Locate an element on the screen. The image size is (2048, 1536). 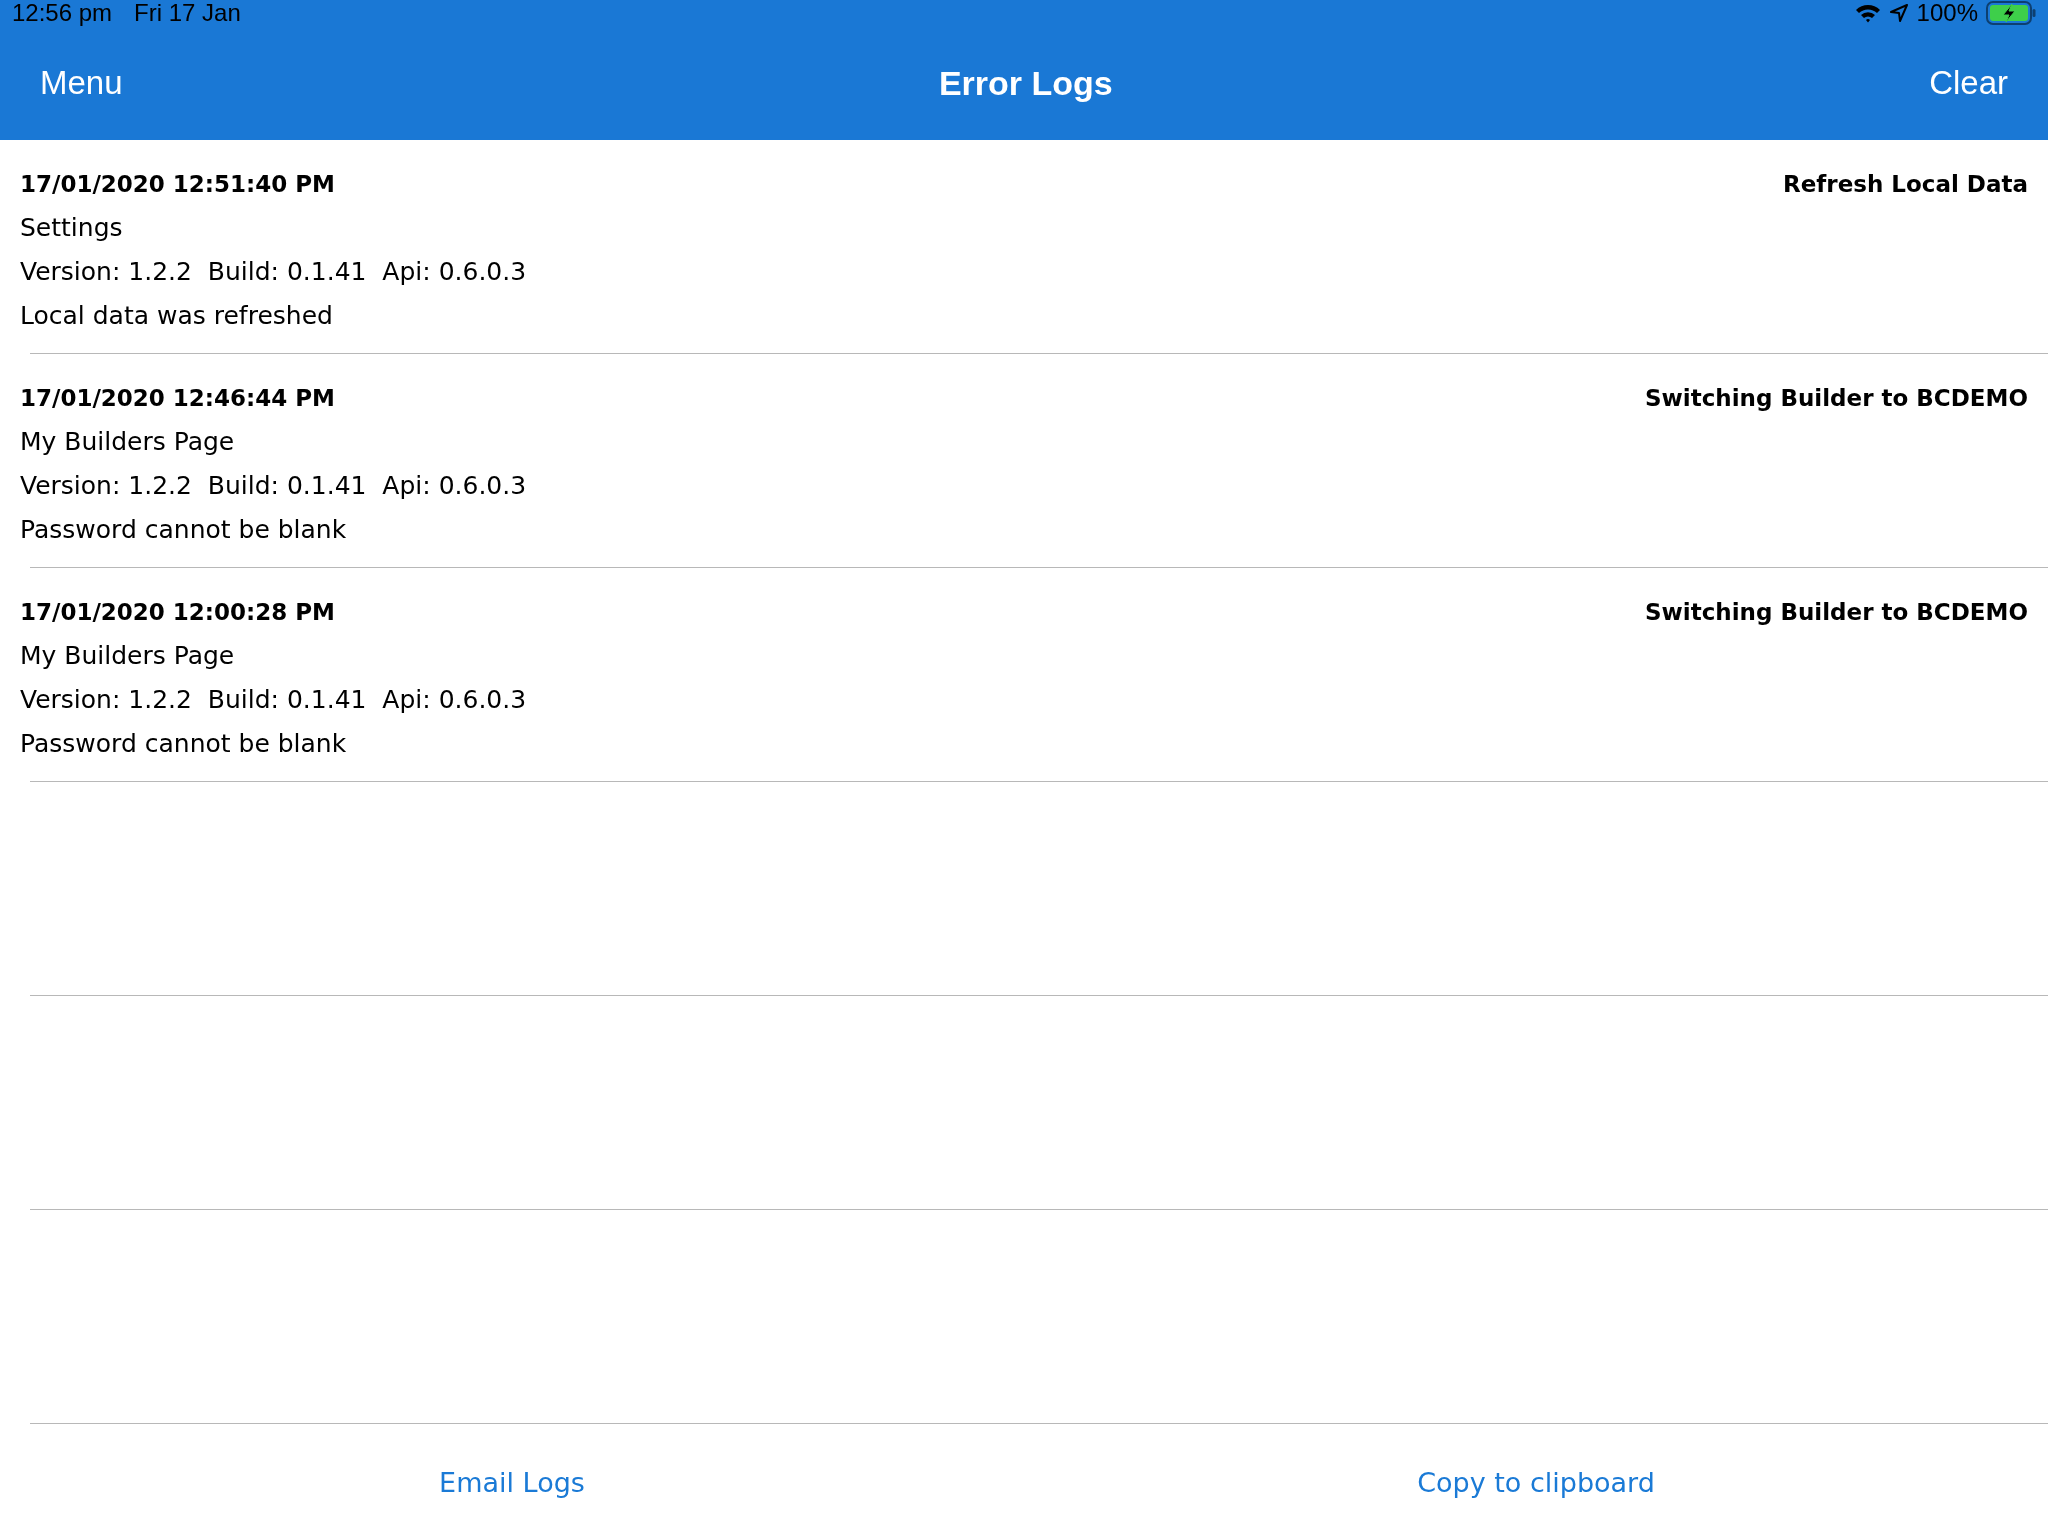
footer-link-button: Email Logs is located at coordinates (512, 1482).